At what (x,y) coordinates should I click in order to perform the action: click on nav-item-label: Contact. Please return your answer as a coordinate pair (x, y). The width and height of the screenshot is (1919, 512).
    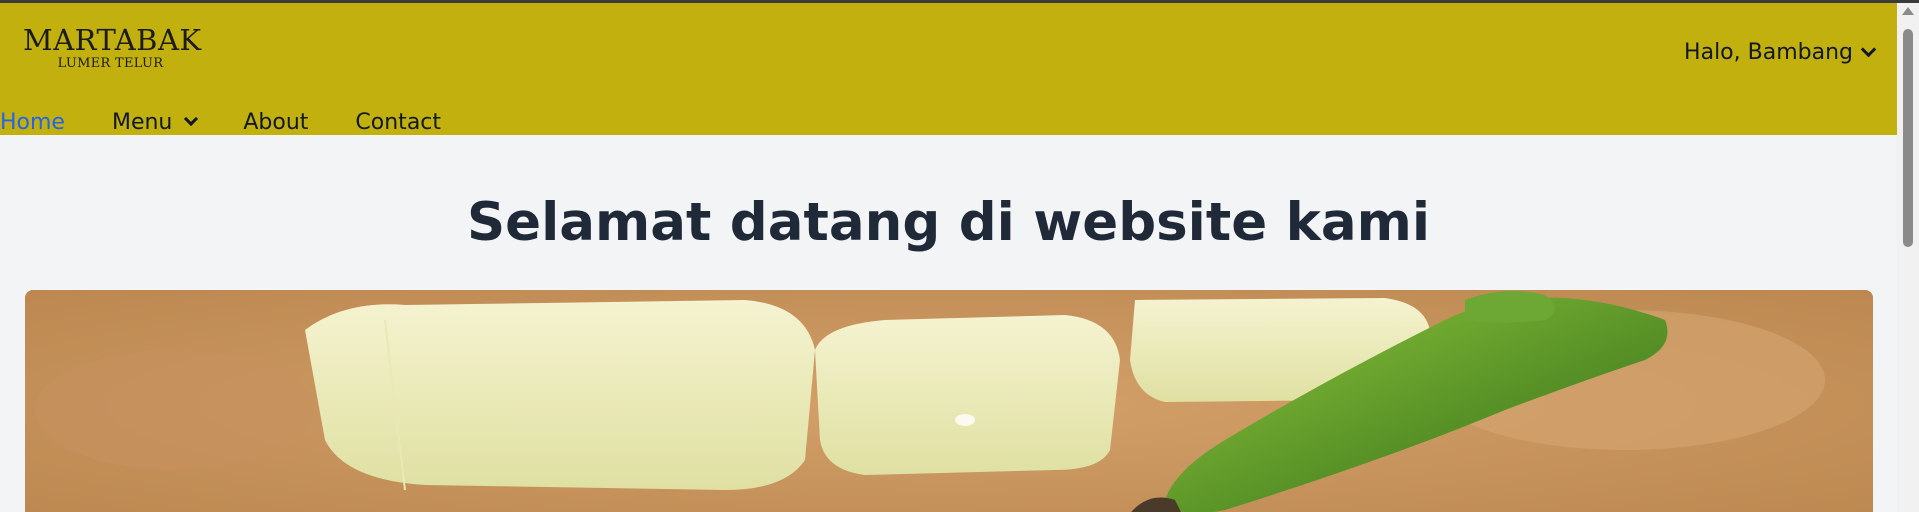
    Looking at the image, I should click on (398, 122).